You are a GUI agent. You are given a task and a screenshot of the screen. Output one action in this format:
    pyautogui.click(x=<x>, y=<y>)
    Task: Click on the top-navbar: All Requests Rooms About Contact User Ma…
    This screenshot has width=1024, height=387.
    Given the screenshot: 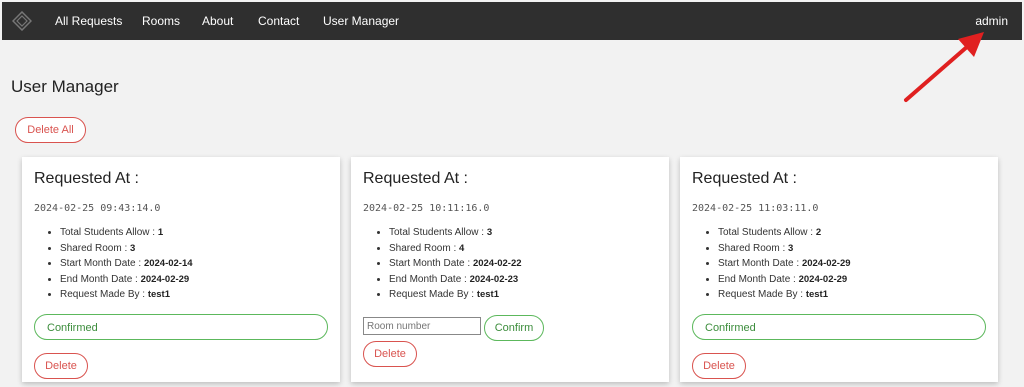 What is the action you would take?
    pyautogui.click(x=512, y=21)
    